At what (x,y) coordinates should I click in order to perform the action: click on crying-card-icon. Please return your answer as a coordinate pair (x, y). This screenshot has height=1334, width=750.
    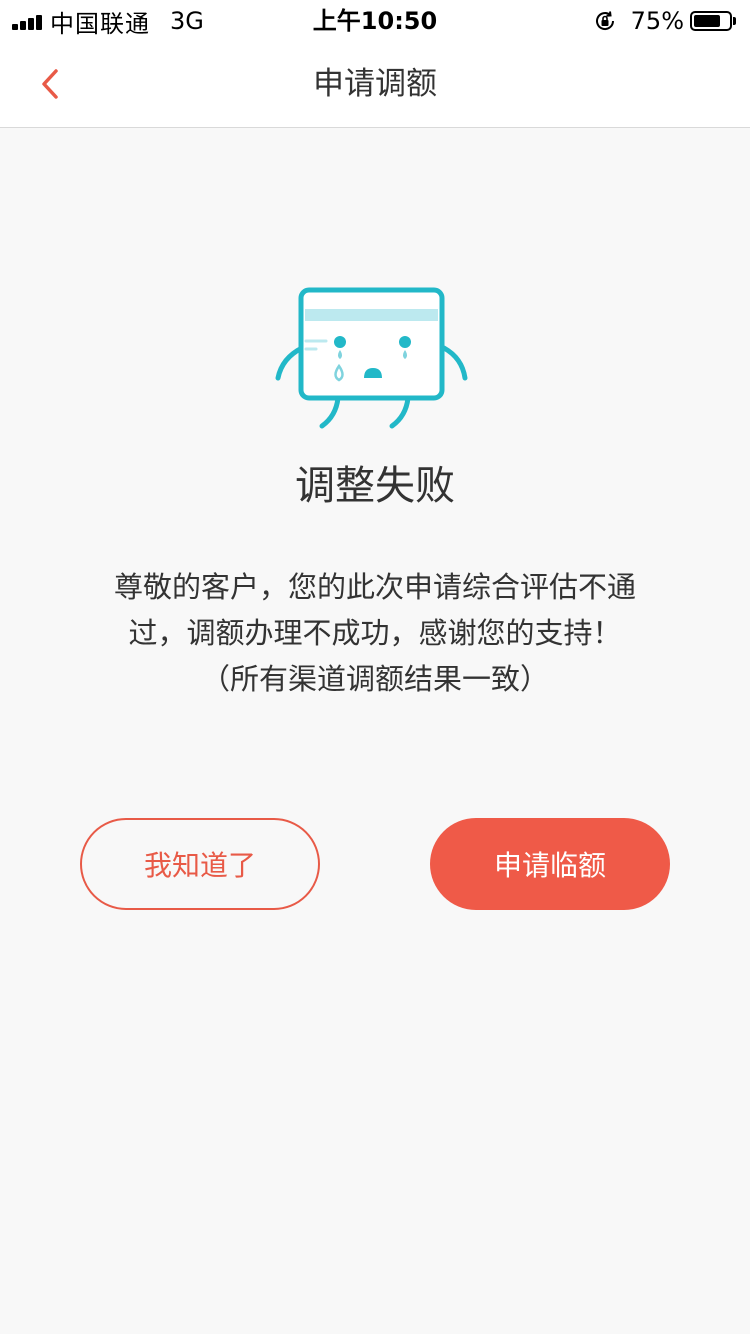
    Looking at the image, I should click on (371, 358).